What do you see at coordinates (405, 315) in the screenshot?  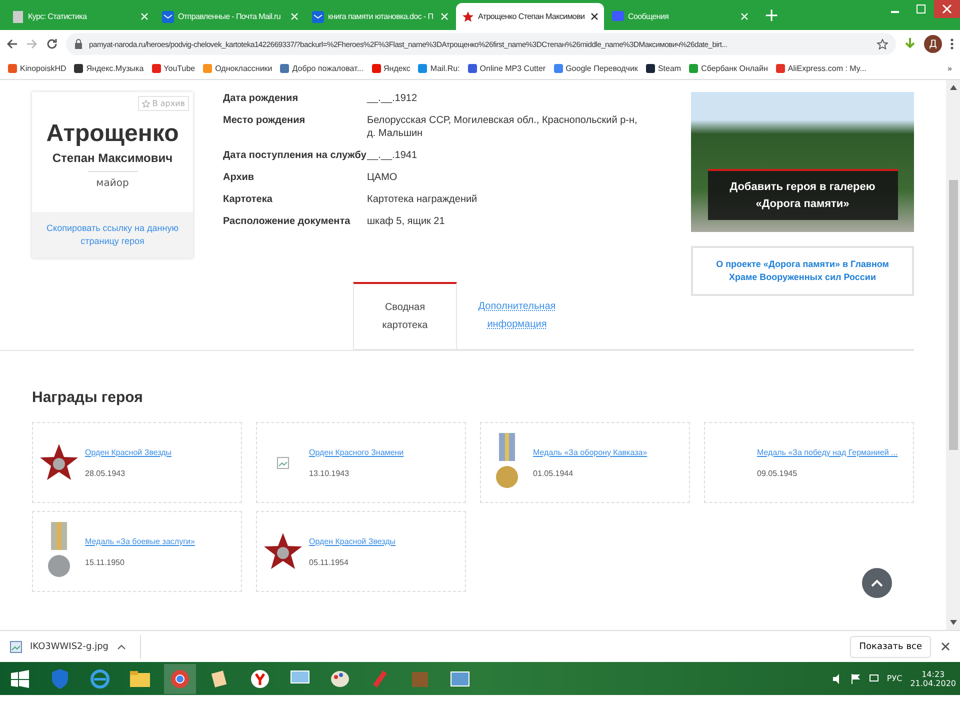 I see `page-tab: Сводная картотека` at bounding box center [405, 315].